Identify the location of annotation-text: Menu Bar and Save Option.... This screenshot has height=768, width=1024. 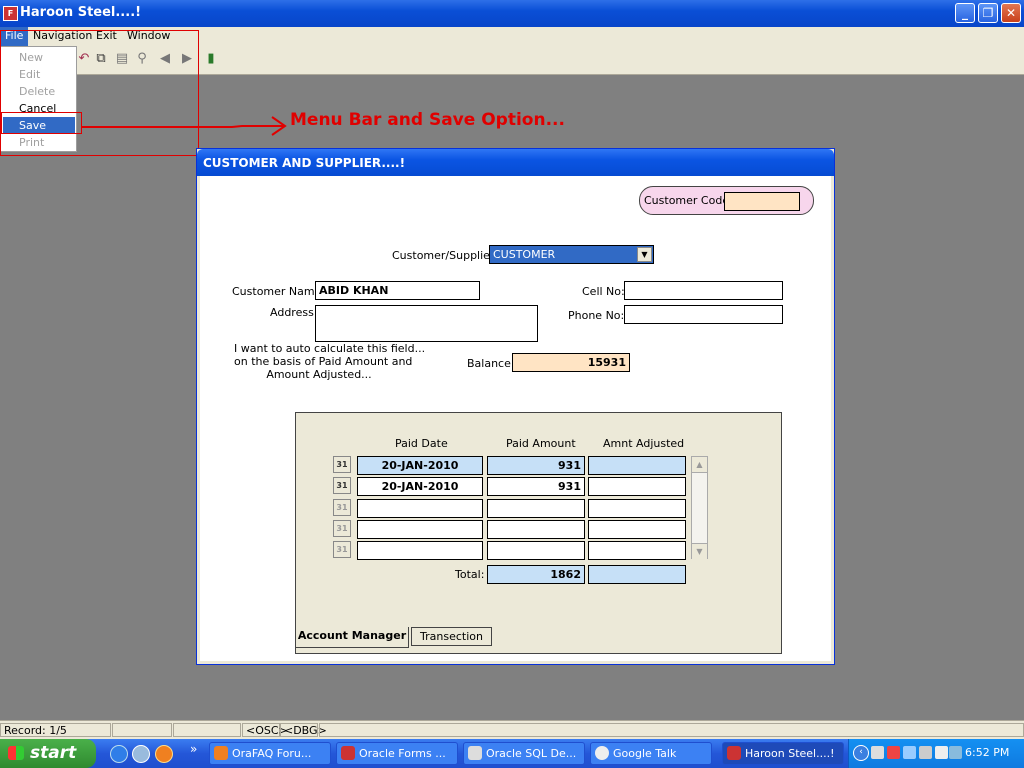
(427, 120).